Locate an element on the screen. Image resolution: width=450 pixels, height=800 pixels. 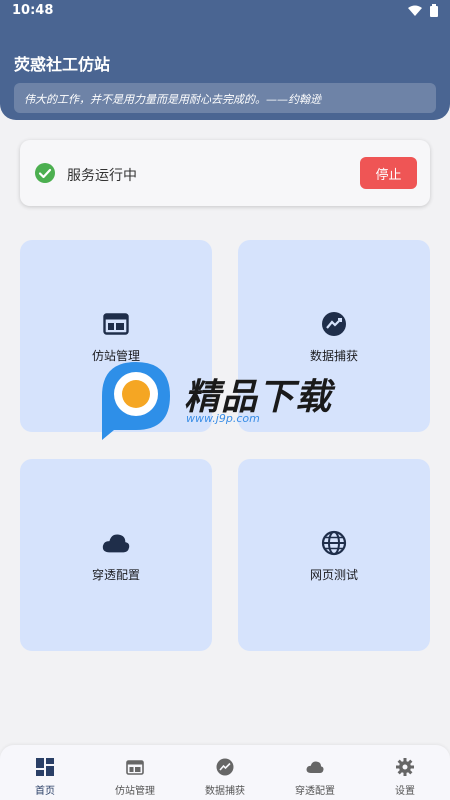
globe-icon is located at coordinates (334, 543).